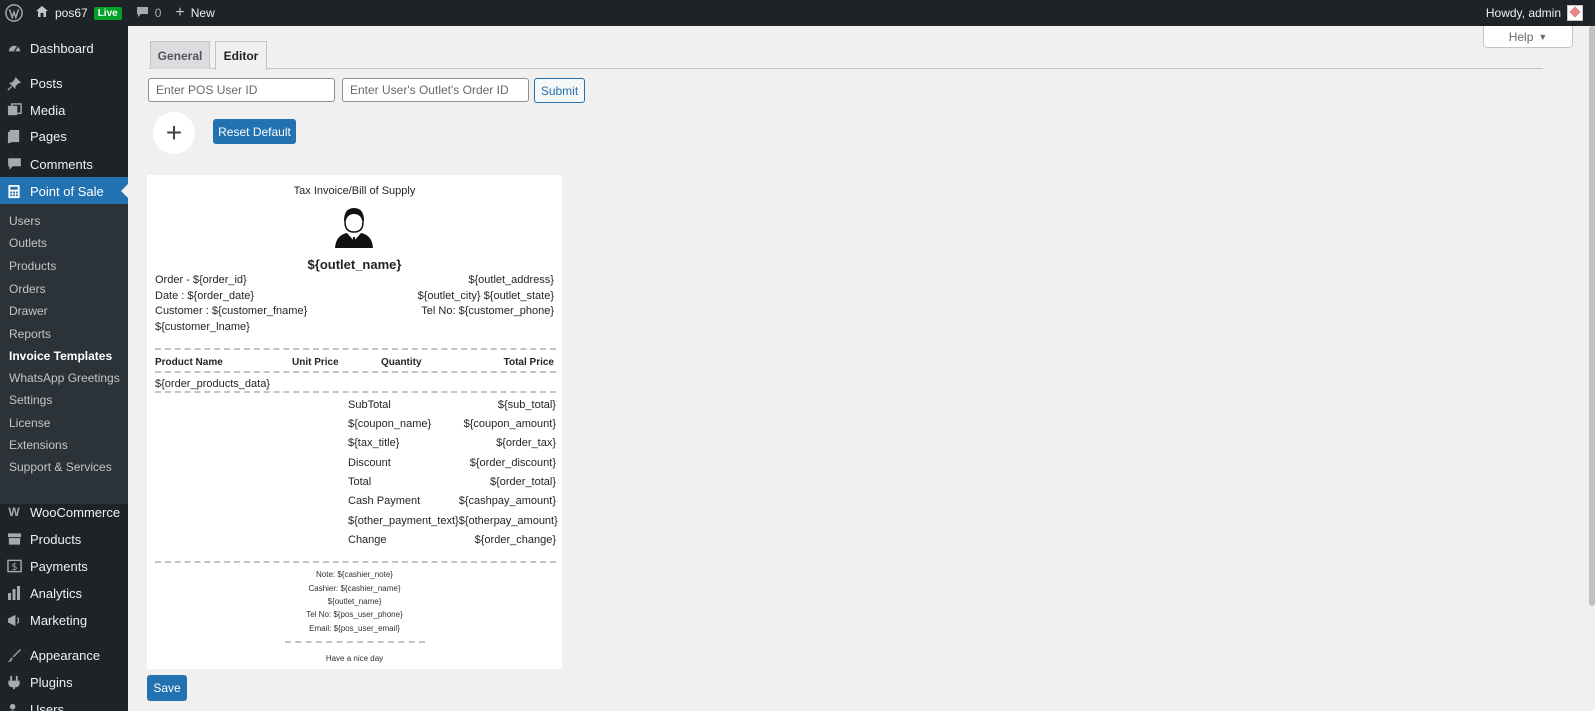 This screenshot has width=1595, height=711. What do you see at coordinates (56, 593) in the screenshot?
I see `menu-label: Analytics` at bounding box center [56, 593].